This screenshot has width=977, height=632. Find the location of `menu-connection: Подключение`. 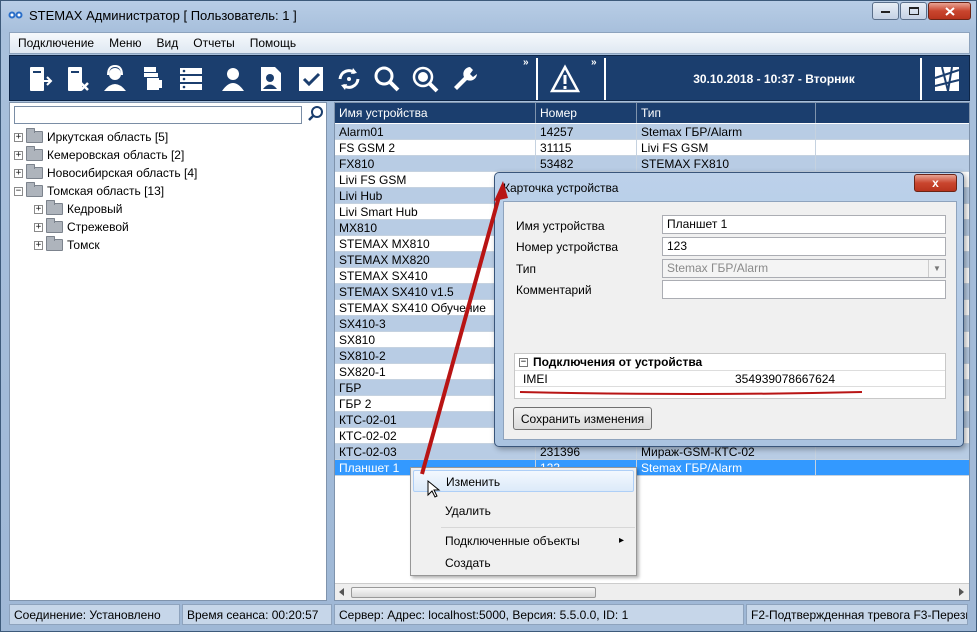

menu-connection: Подключение is located at coordinates (56, 43).